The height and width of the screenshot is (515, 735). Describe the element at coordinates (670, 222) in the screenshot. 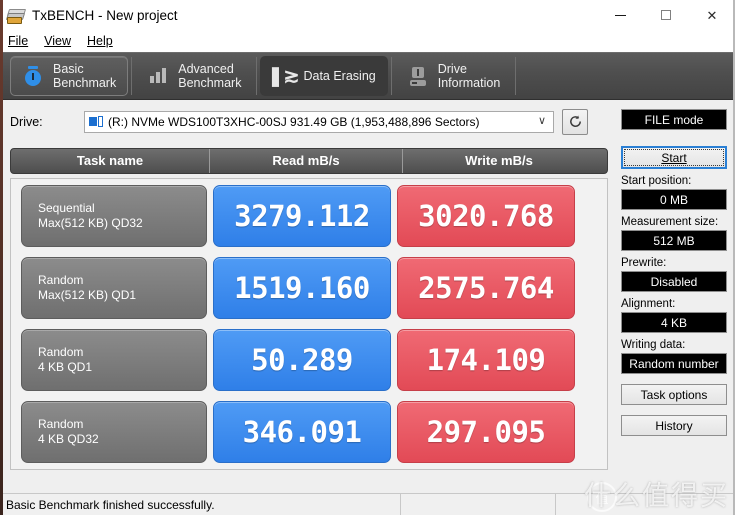

I see `measurement-size-label: Measurement size:` at that location.